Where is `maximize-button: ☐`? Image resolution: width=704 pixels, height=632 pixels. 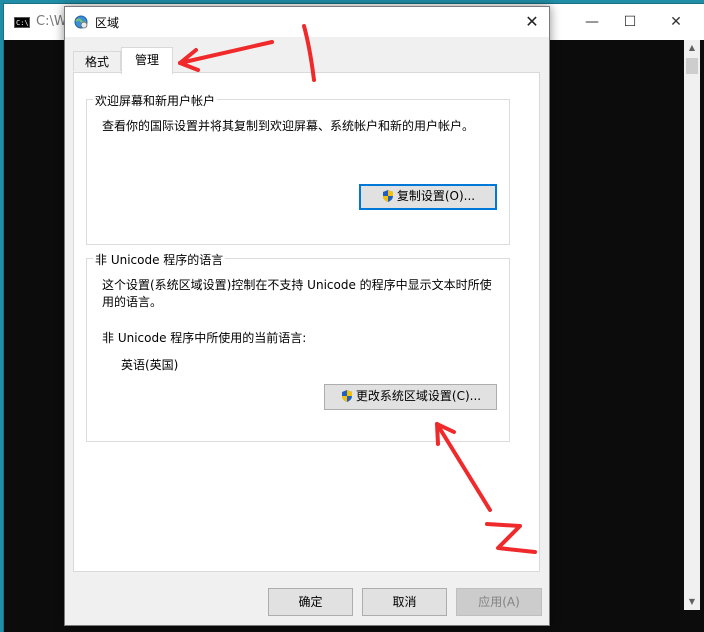
maximize-button: ☐ is located at coordinates (630, 22).